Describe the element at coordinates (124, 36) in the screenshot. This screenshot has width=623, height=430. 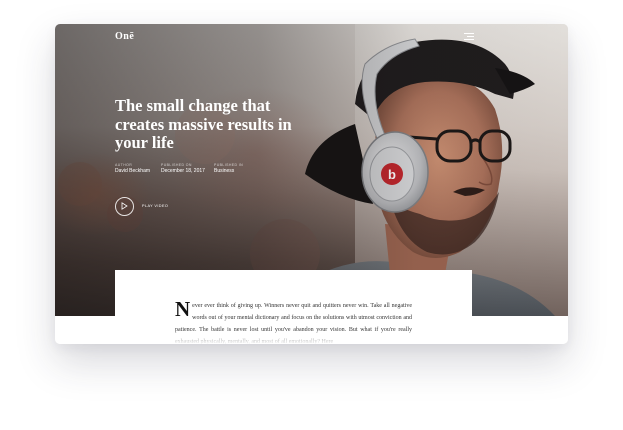
I see `site-logo: Onē` at that location.